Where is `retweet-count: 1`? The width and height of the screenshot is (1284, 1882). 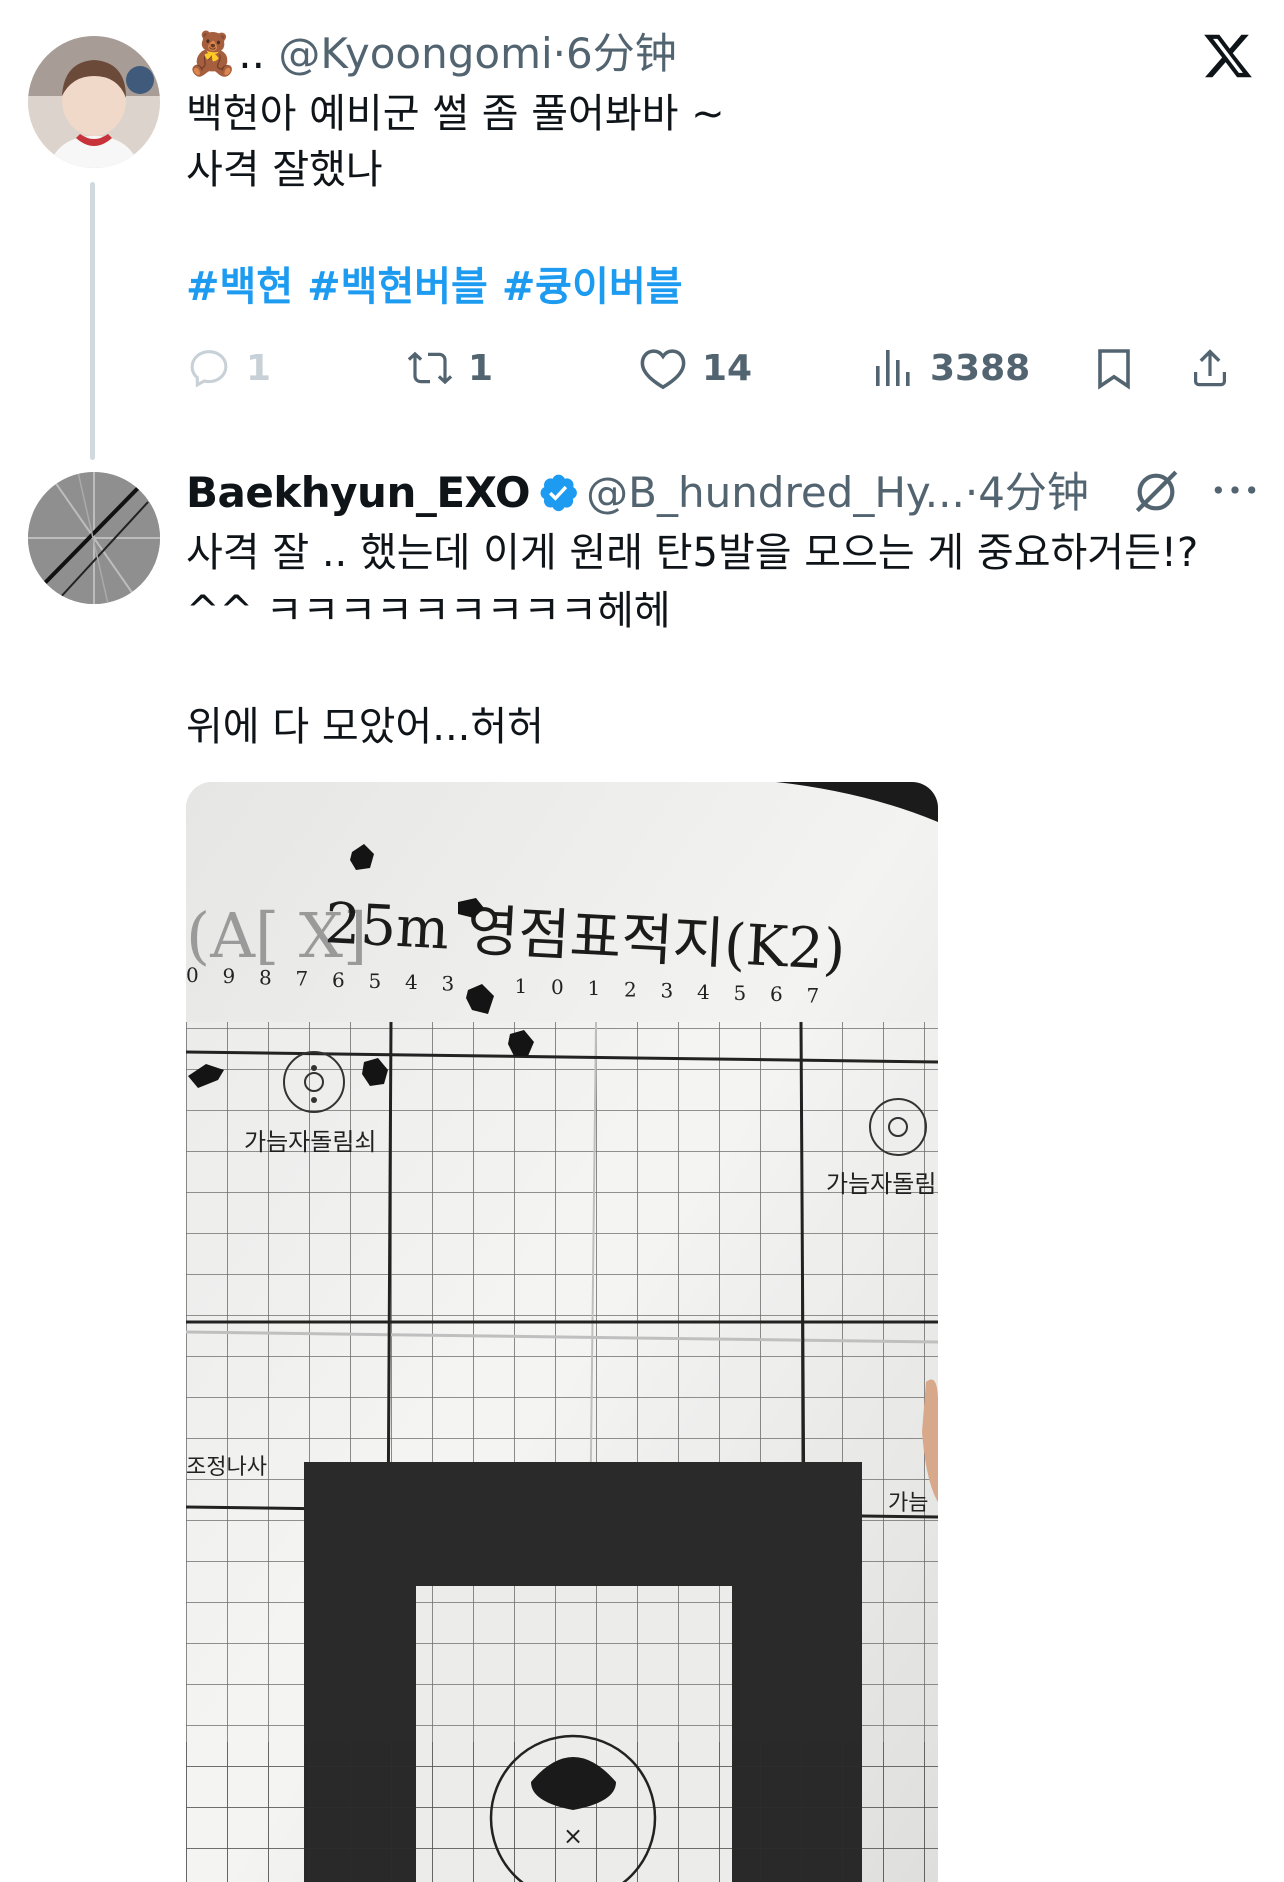 retweet-count: 1 is located at coordinates (481, 368).